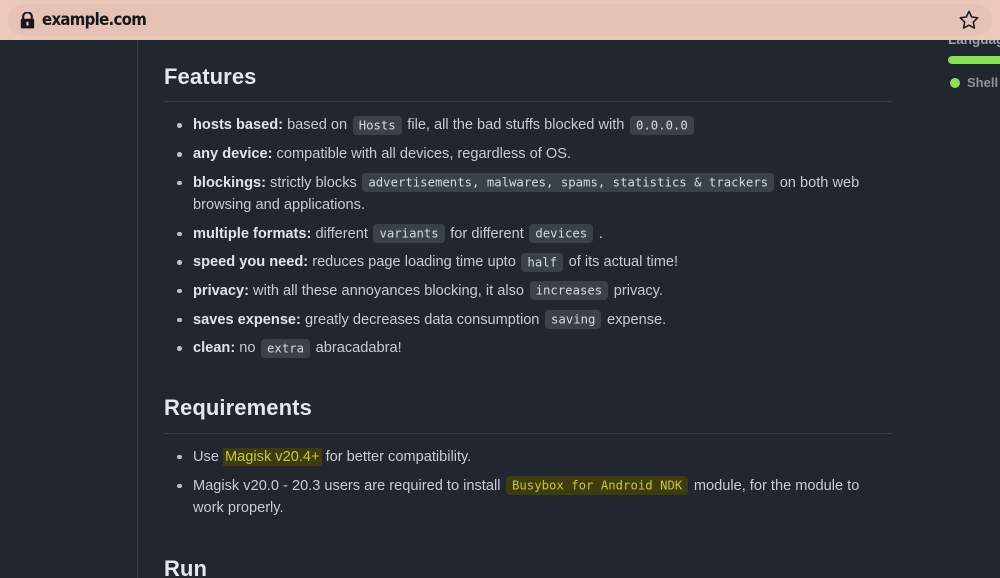  What do you see at coordinates (542, 262) in the screenshot?
I see `inline-code: half` at bounding box center [542, 262].